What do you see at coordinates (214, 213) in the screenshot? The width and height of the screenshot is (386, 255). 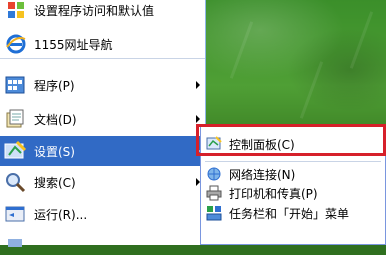 I see `taskbar-icon` at bounding box center [214, 213].